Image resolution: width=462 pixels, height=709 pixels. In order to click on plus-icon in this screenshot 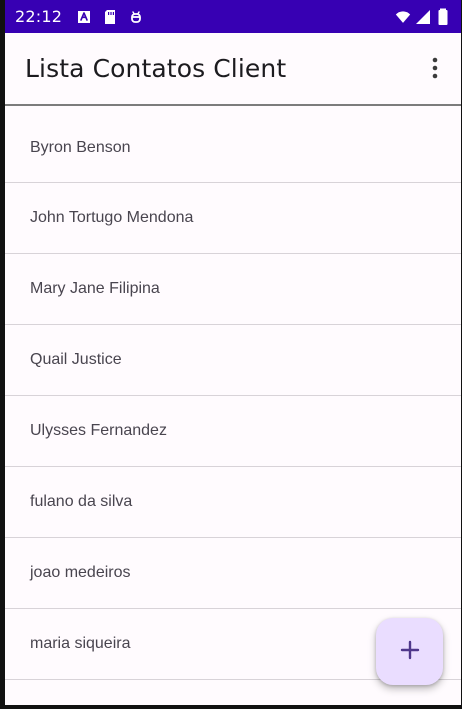, I will do `click(410, 651)`.